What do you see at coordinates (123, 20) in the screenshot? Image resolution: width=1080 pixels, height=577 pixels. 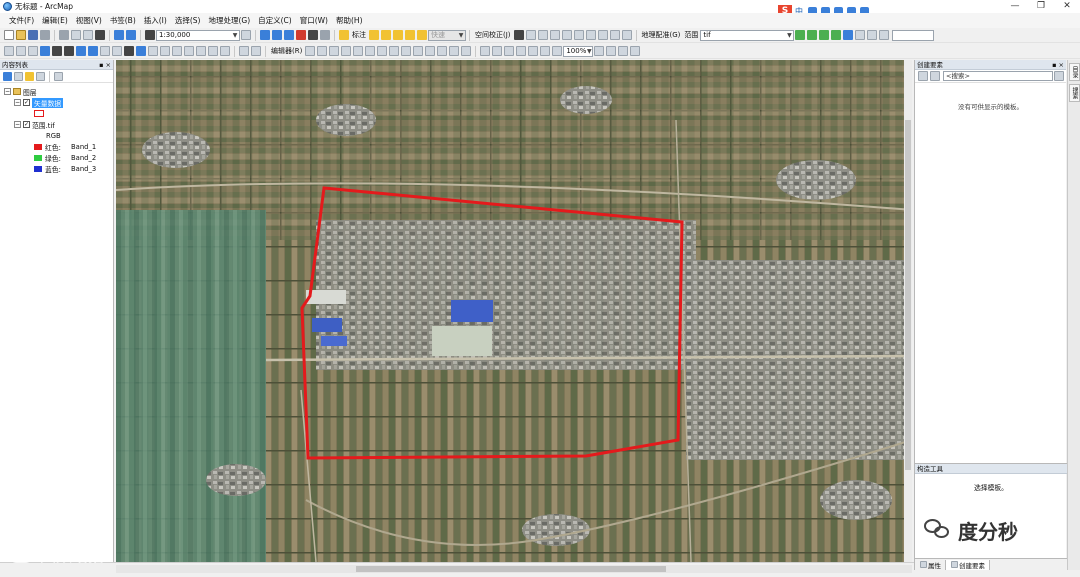 I see `menu-bookmarks: 书签(B)` at bounding box center [123, 20].